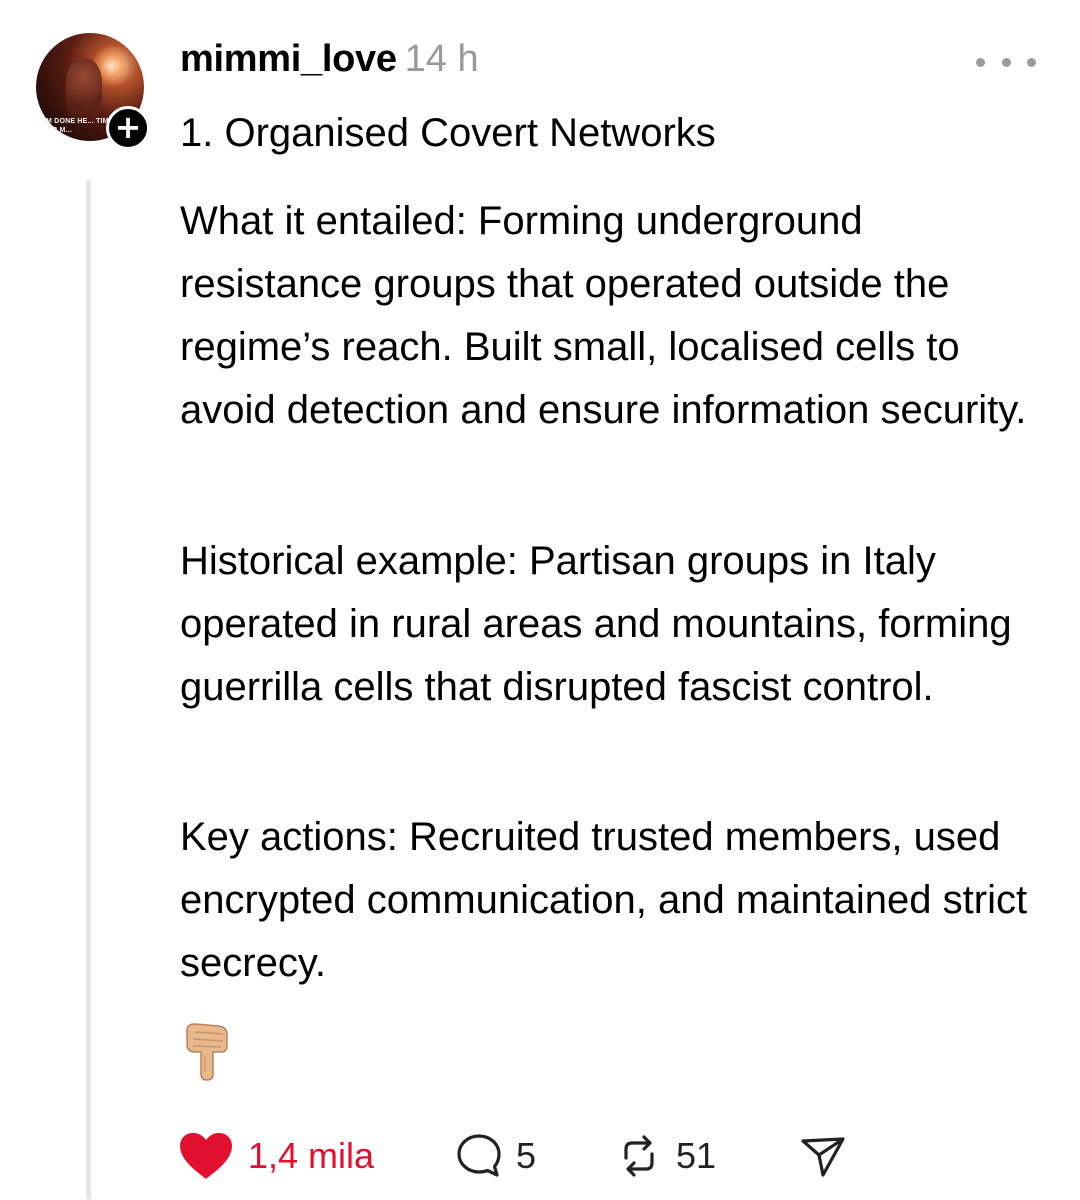 The width and height of the screenshot is (1080, 1200). I want to click on heart-icon, so click(206, 1156).